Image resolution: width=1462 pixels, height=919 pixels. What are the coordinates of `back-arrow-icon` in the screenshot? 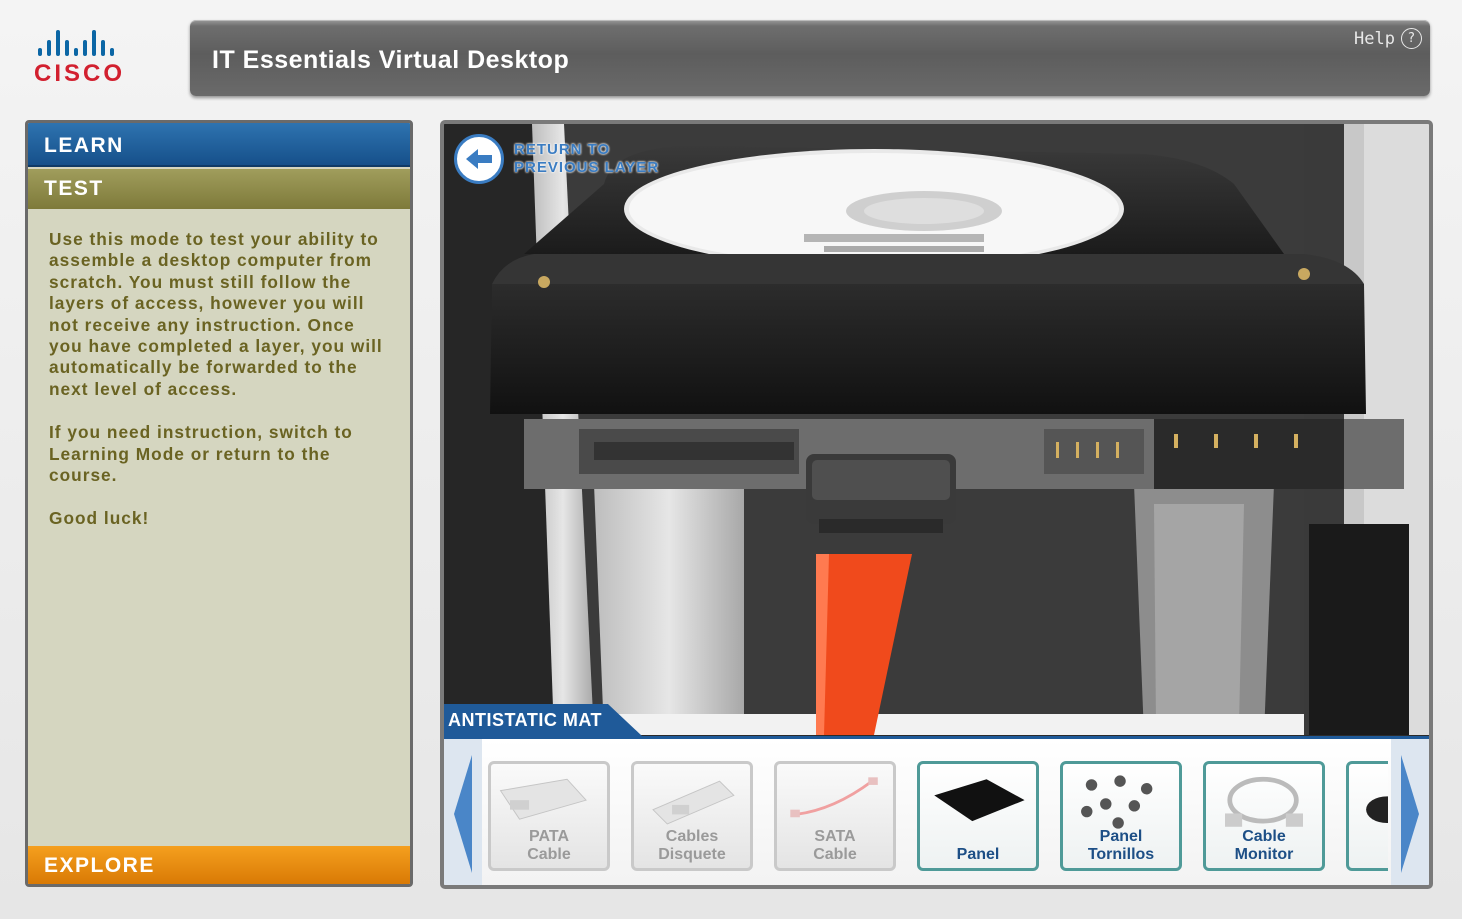 It's located at (479, 159).